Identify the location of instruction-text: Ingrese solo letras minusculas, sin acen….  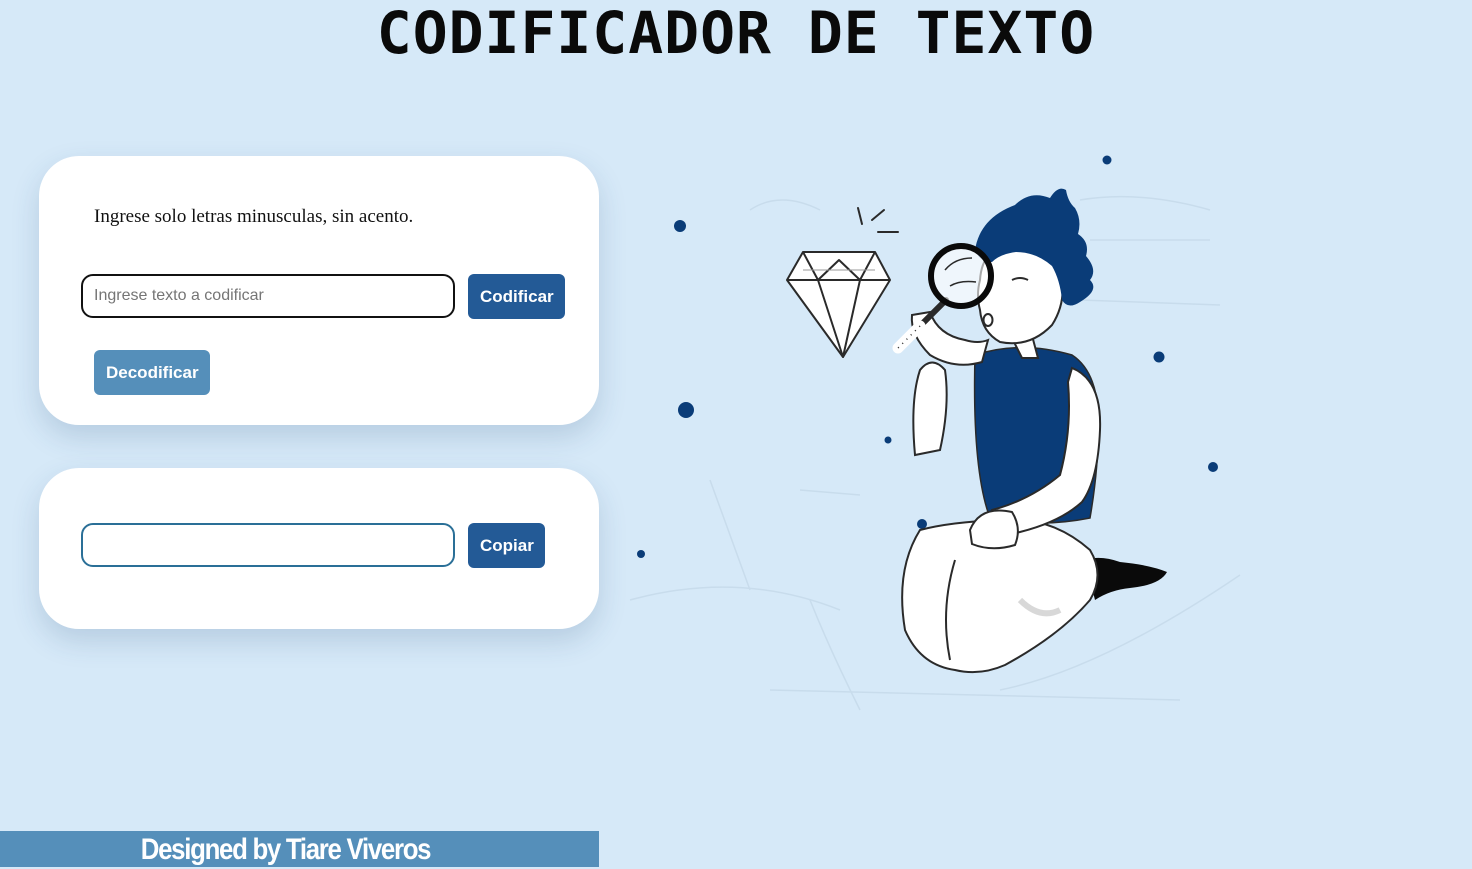
(254, 216).